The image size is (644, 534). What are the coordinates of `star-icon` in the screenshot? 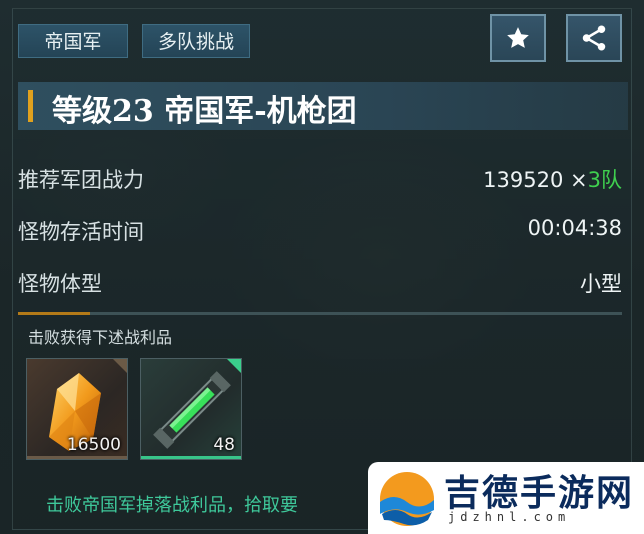 It's located at (518, 37).